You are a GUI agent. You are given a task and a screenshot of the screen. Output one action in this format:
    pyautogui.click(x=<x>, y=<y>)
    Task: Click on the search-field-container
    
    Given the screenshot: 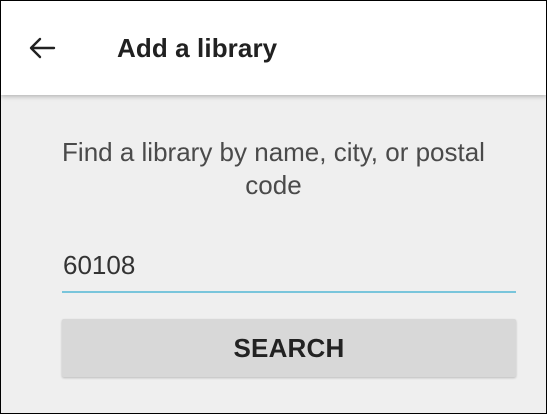 What is the action you would take?
    pyautogui.click(x=289, y=267)
    